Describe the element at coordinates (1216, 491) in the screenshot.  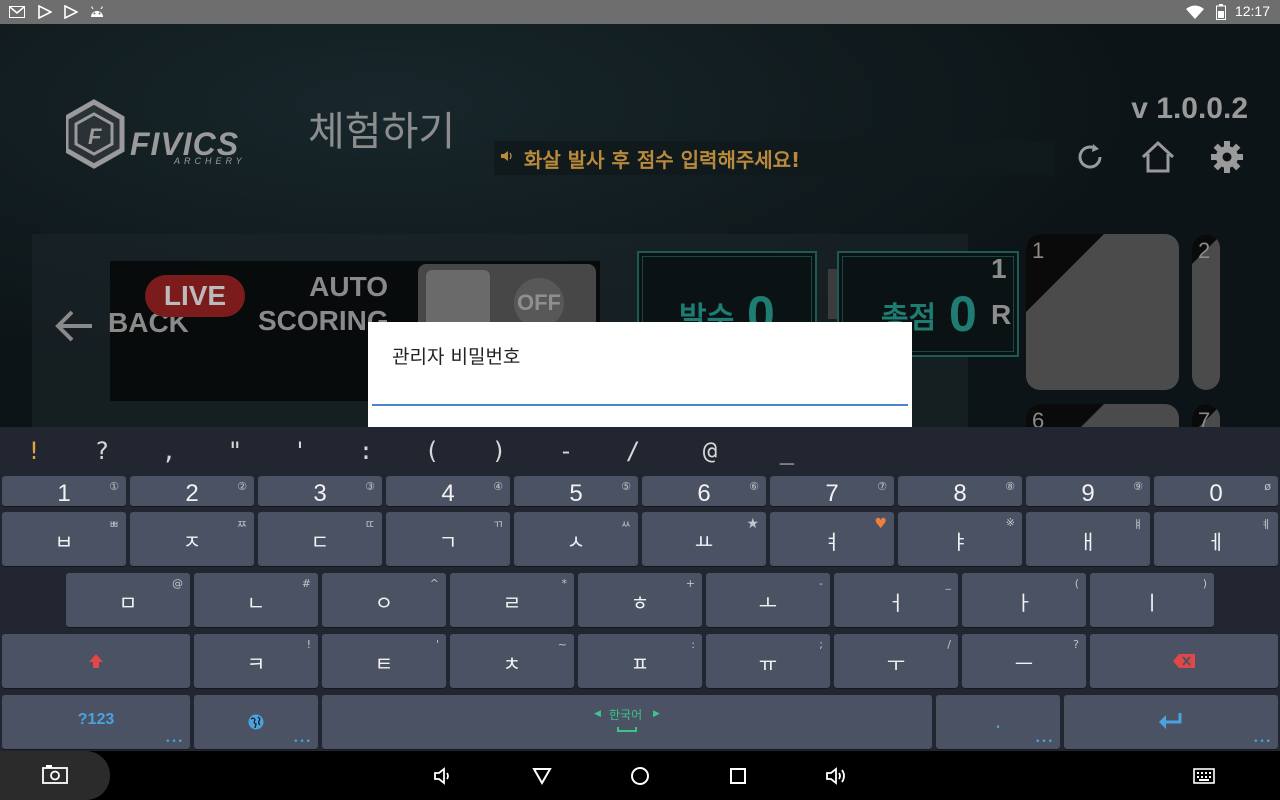
I see `key-0: 0ø` at that location.